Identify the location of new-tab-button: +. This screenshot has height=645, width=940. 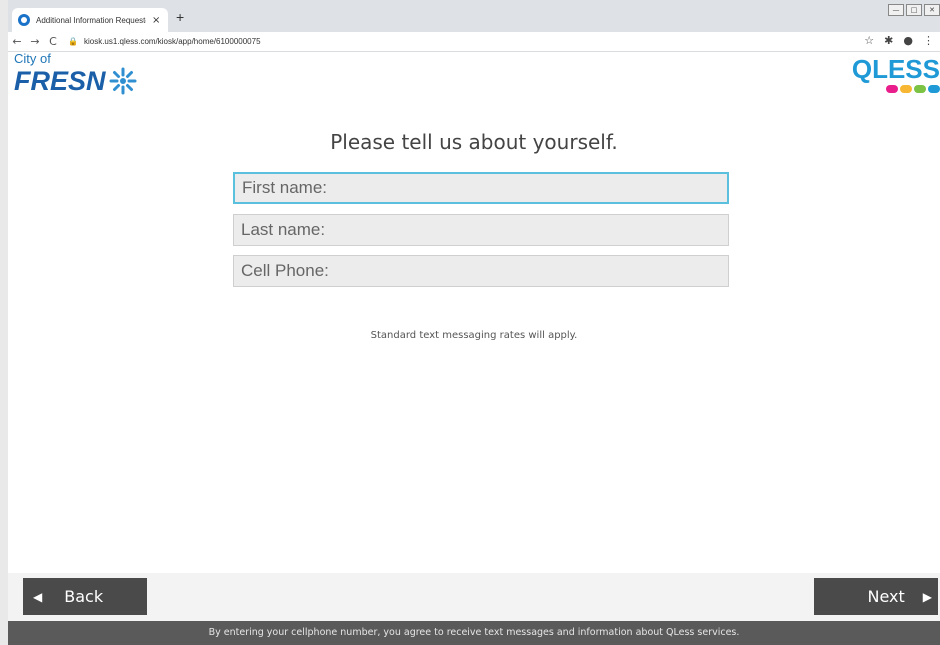
(180, 17).